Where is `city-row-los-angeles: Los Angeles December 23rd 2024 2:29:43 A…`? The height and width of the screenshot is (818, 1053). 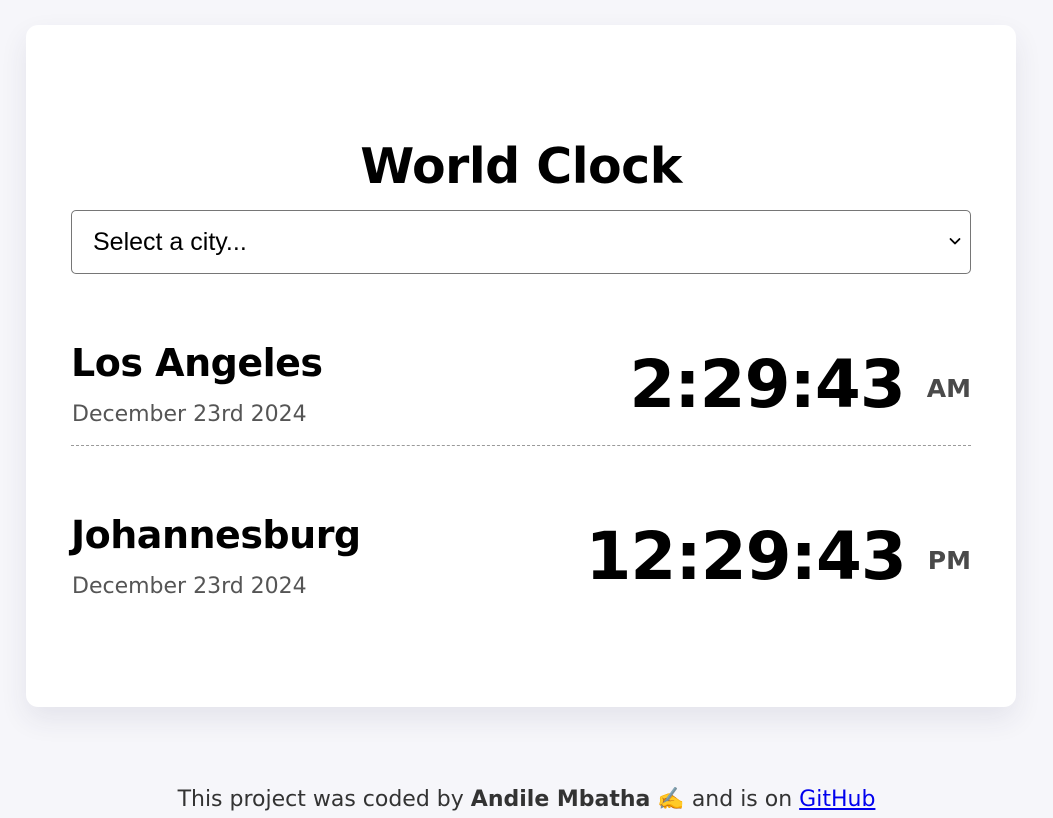 city-row-los-angeles: Los Angeles December 23rd 2024 2:29:43 A… is located at coordinates (521, 385).